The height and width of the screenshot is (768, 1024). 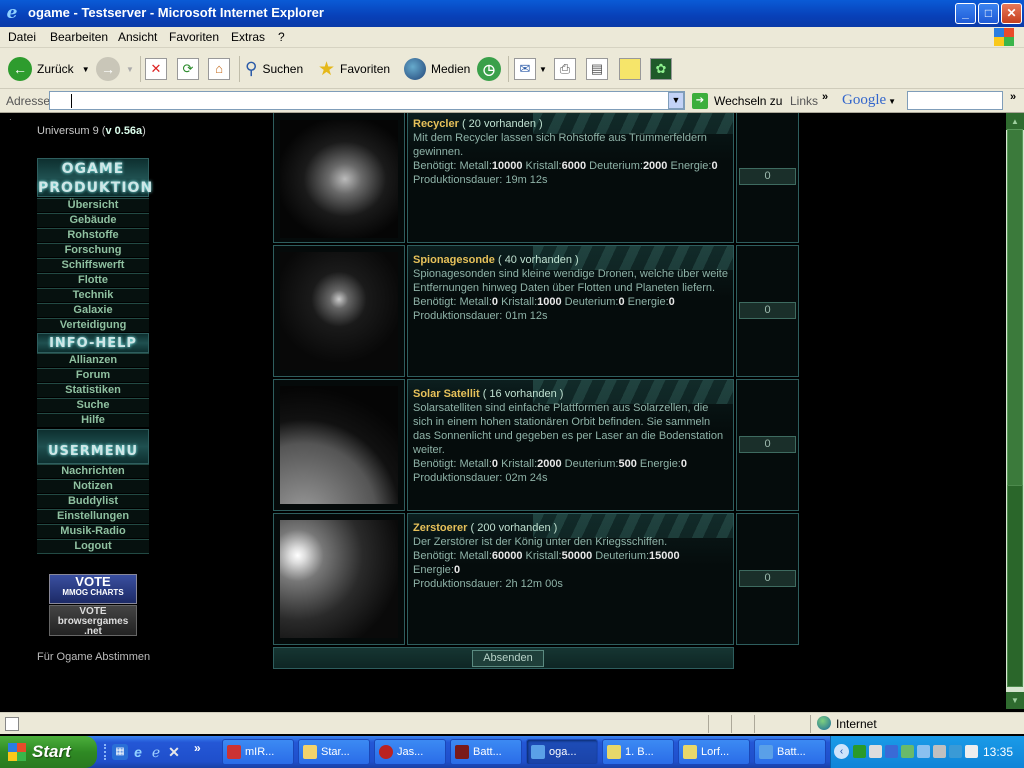 What do you see at coordinates (454, 260) in the screenshot?
I see `ship-name: Spionagesonde` at bounding box center [454, 260].